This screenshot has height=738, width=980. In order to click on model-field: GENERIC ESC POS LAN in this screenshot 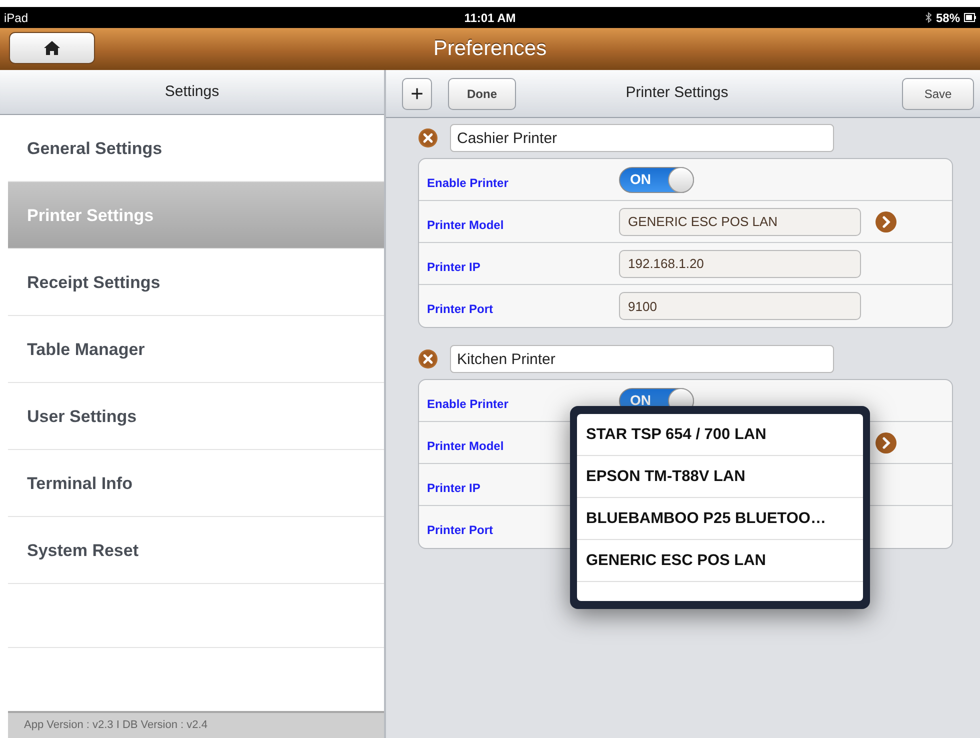, I will do `click(740, 222)`.